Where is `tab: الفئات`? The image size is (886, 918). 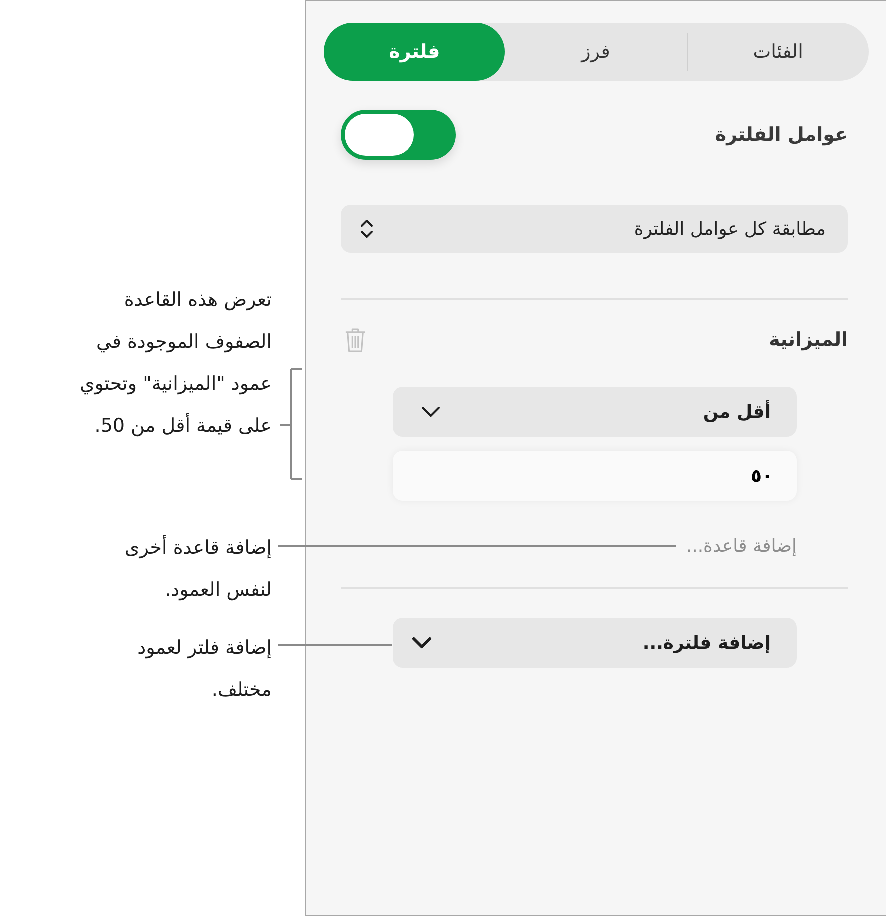 tab: الفئات is located at coordinates (778, 52).